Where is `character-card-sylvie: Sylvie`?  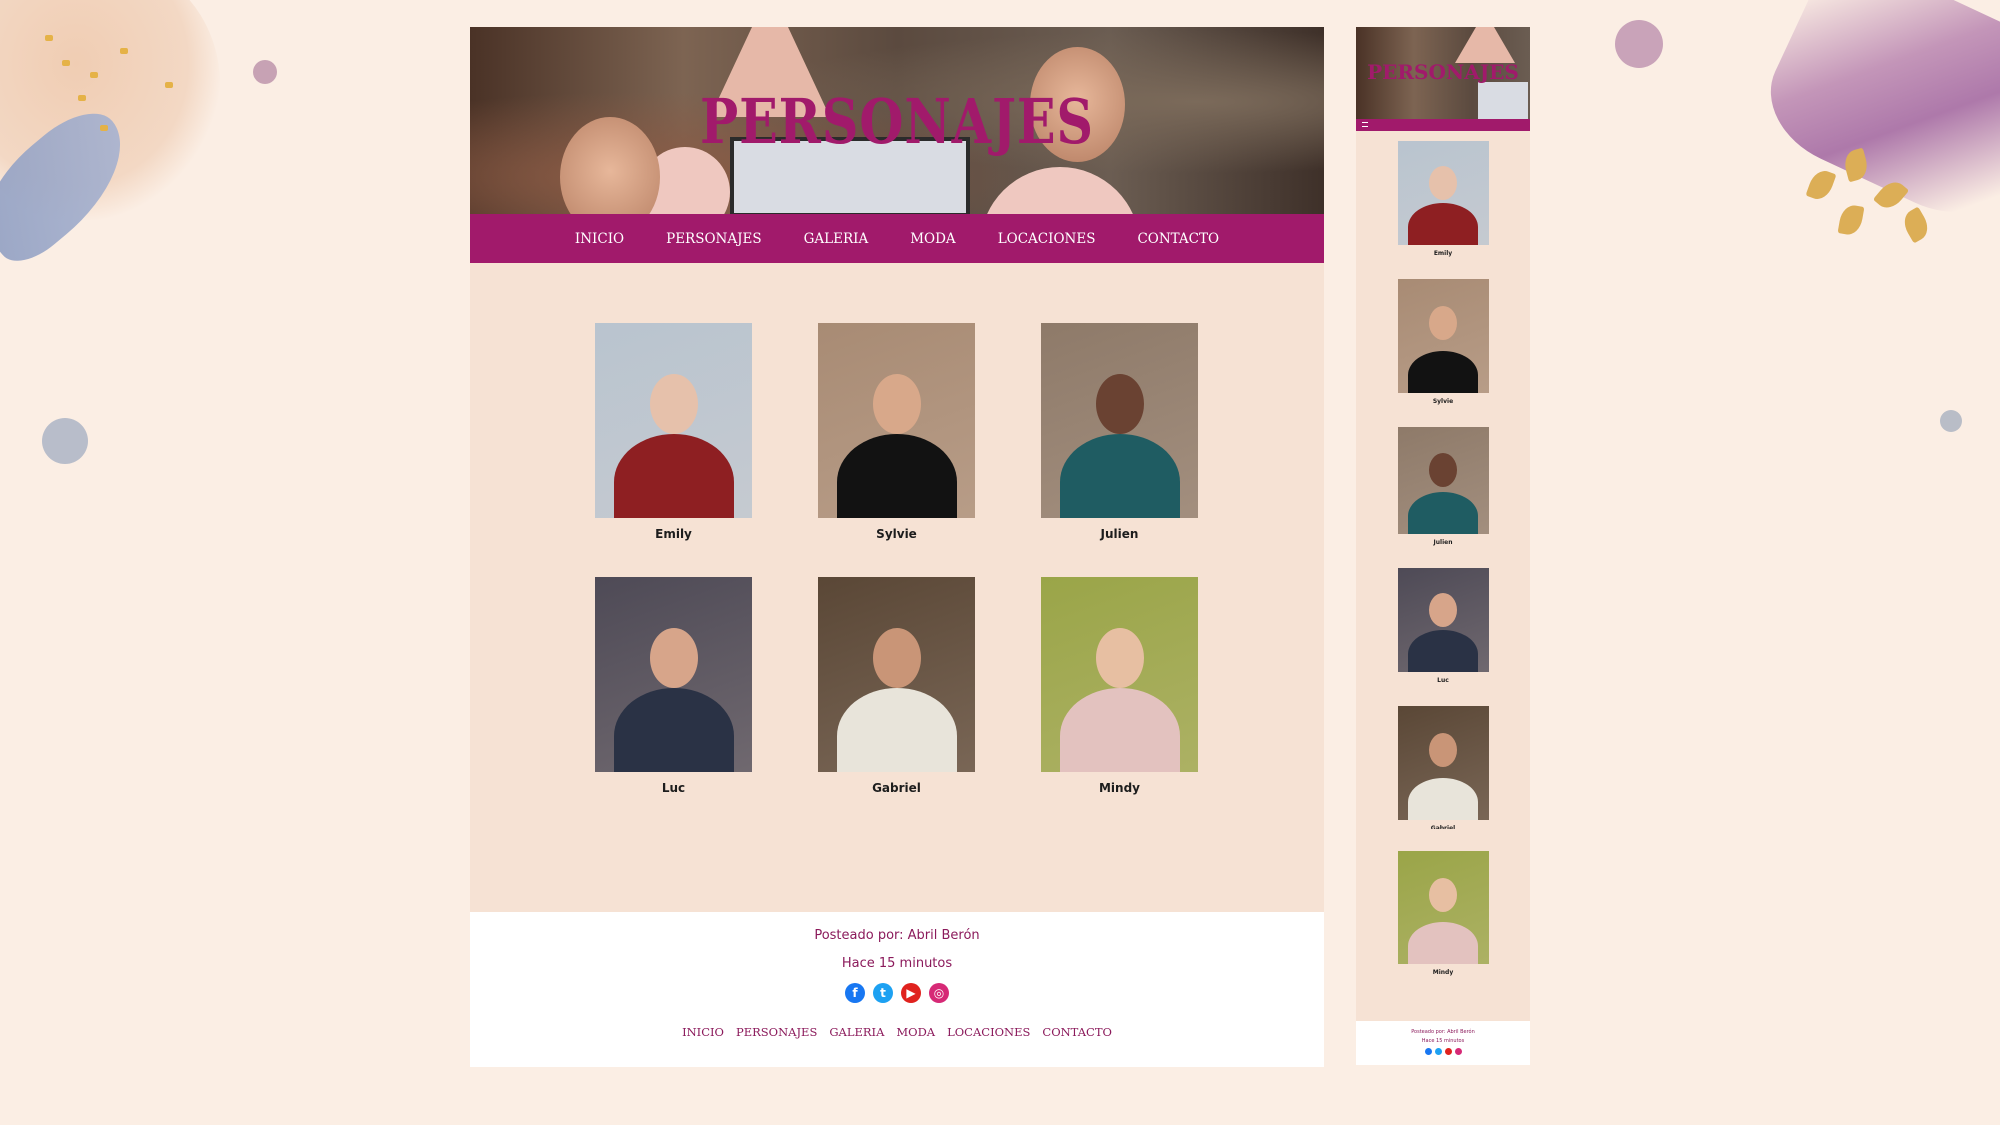 character-card-sylvie: Sylvie is located at coordinates (896, 432).